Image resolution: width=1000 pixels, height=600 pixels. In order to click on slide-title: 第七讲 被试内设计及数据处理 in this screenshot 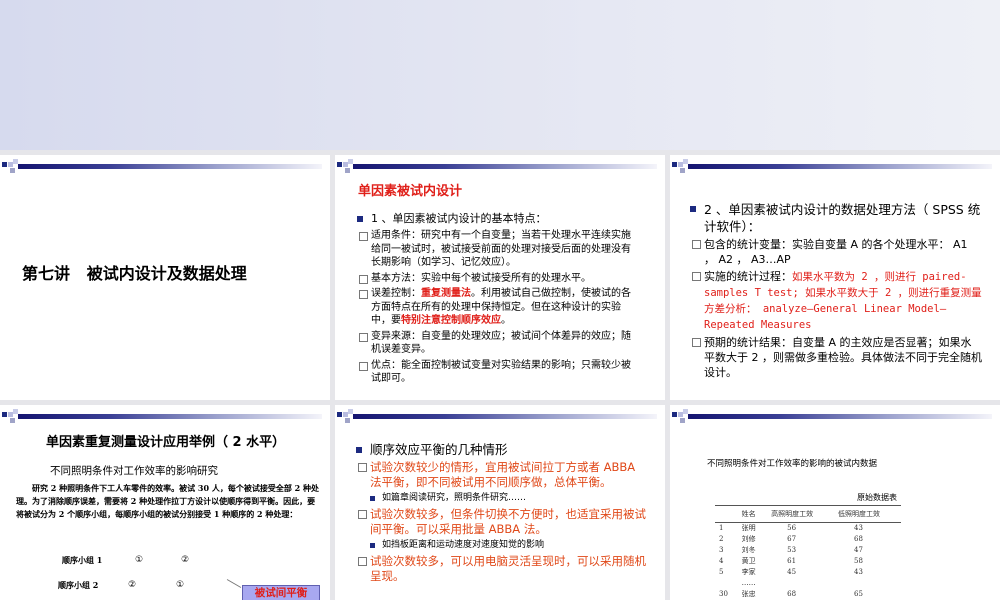, I will do `click(134, 273)`.